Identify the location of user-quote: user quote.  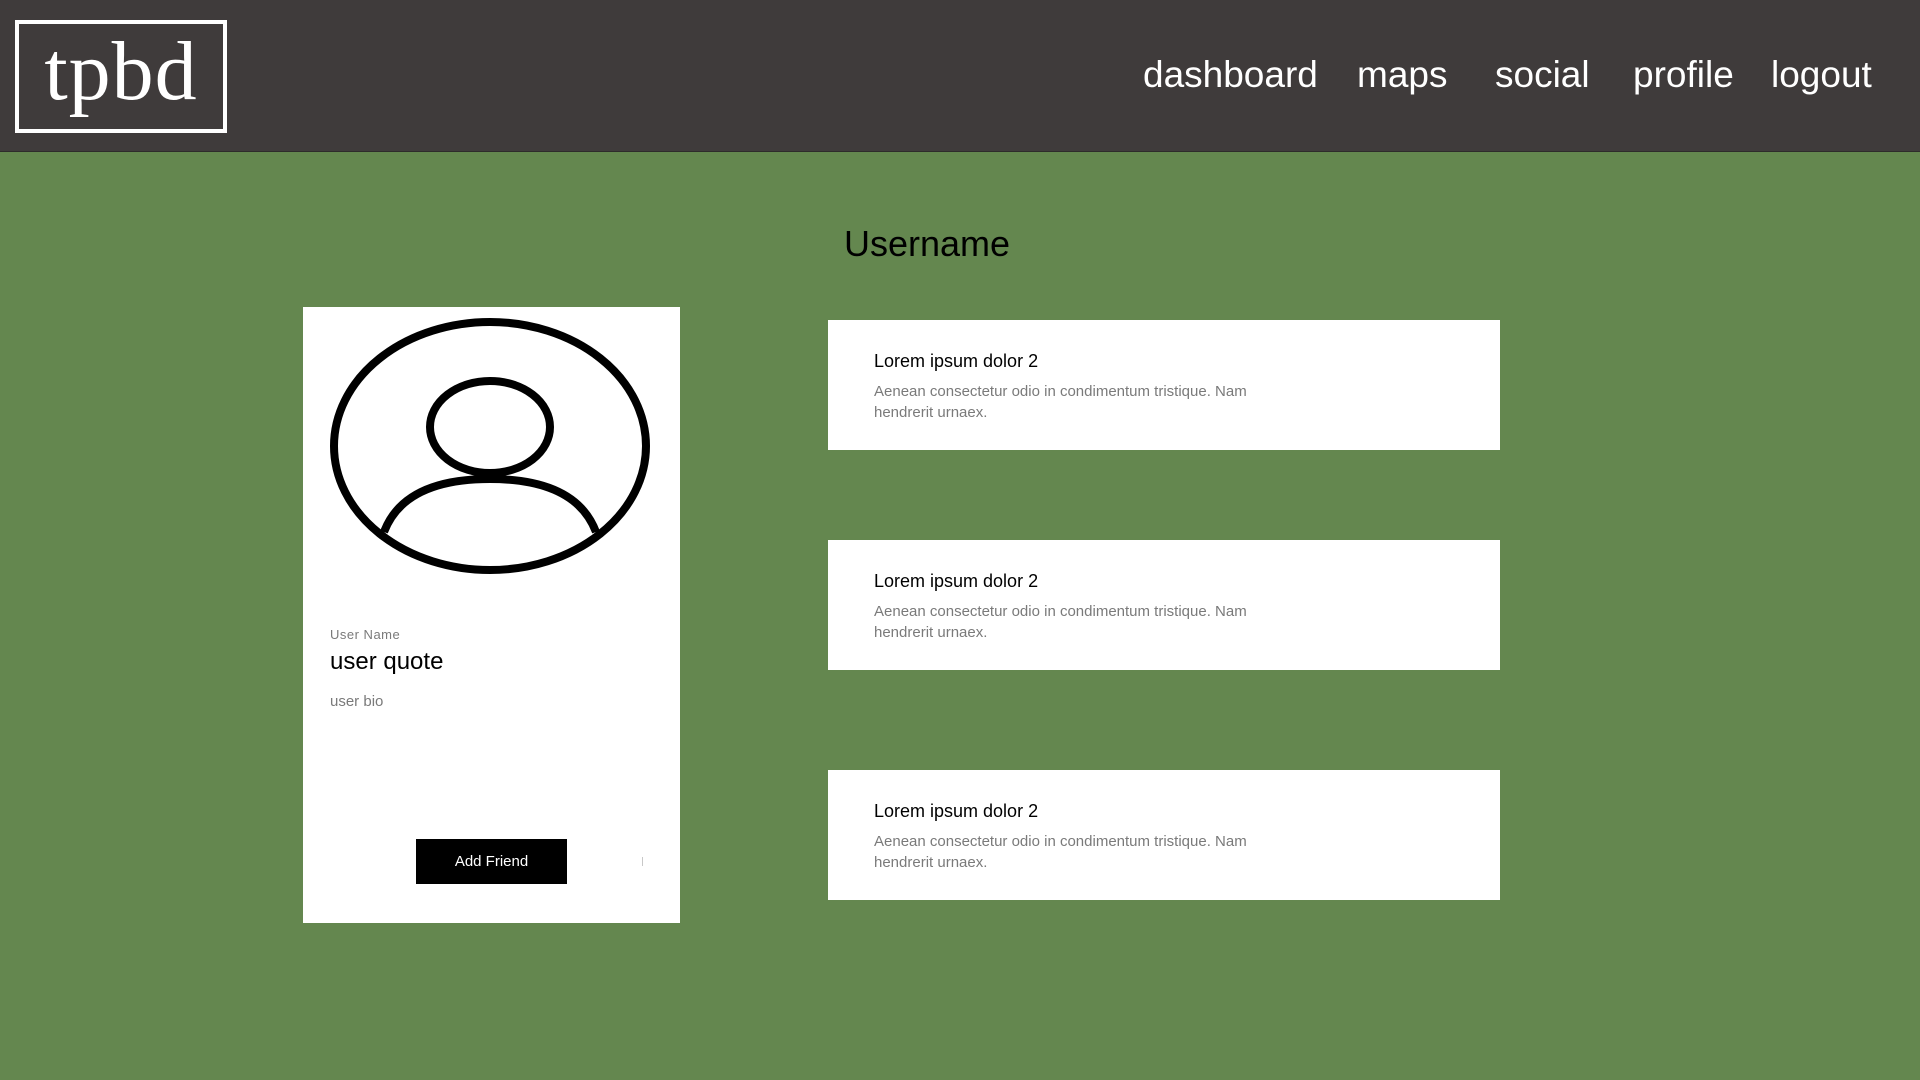
(387, 661).